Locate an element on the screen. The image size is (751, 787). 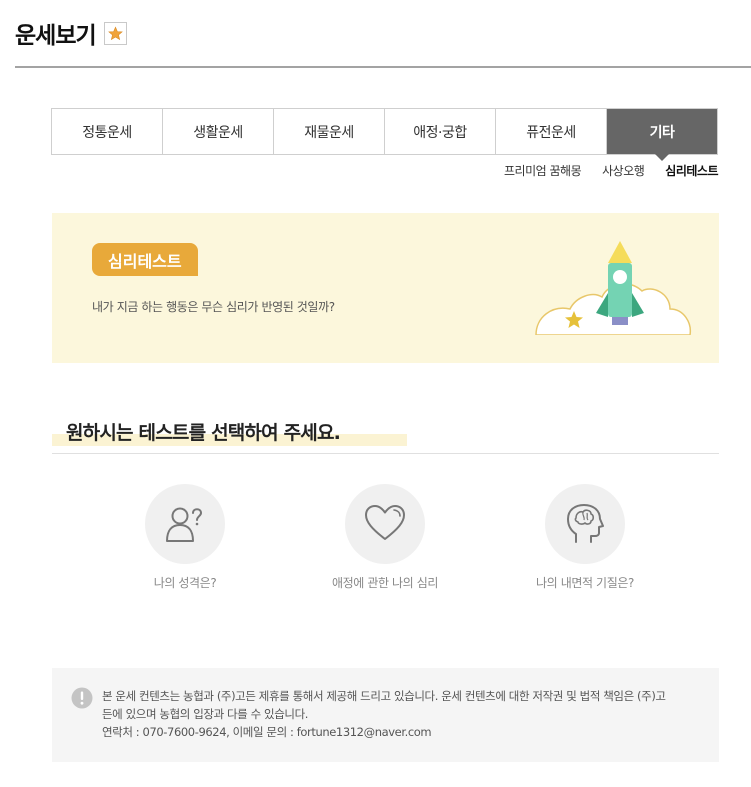
star-icon is located at coordinates (115, 32).